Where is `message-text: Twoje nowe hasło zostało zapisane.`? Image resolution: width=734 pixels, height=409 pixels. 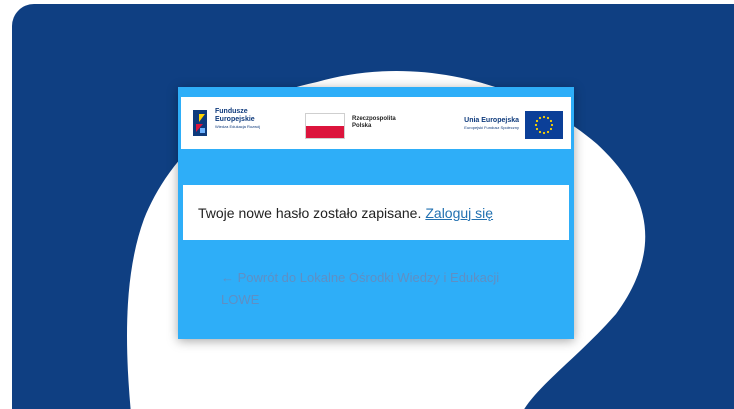
message-text: Twoje nowe hasło zostało zapisane. is located at coordinates (310, 212).